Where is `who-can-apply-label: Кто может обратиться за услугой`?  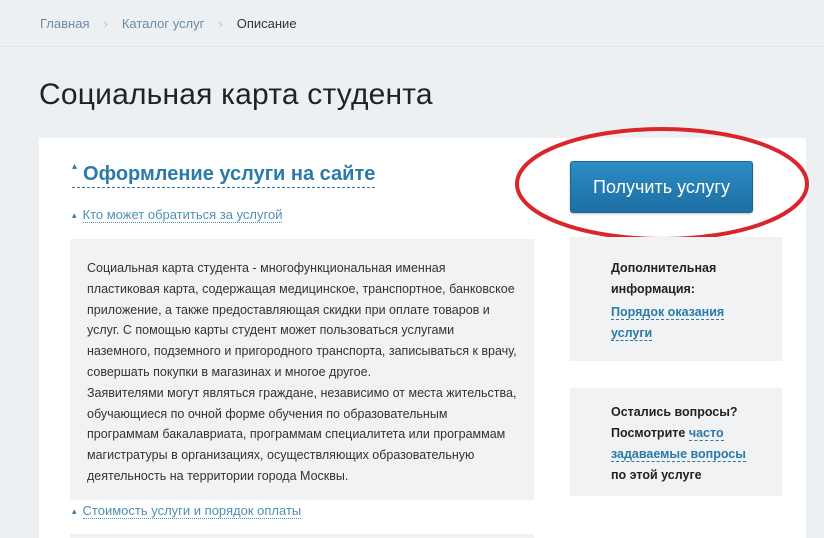
who-can-apply-label: Кто может обратиться за услугой is located at coordinates (182, 215).